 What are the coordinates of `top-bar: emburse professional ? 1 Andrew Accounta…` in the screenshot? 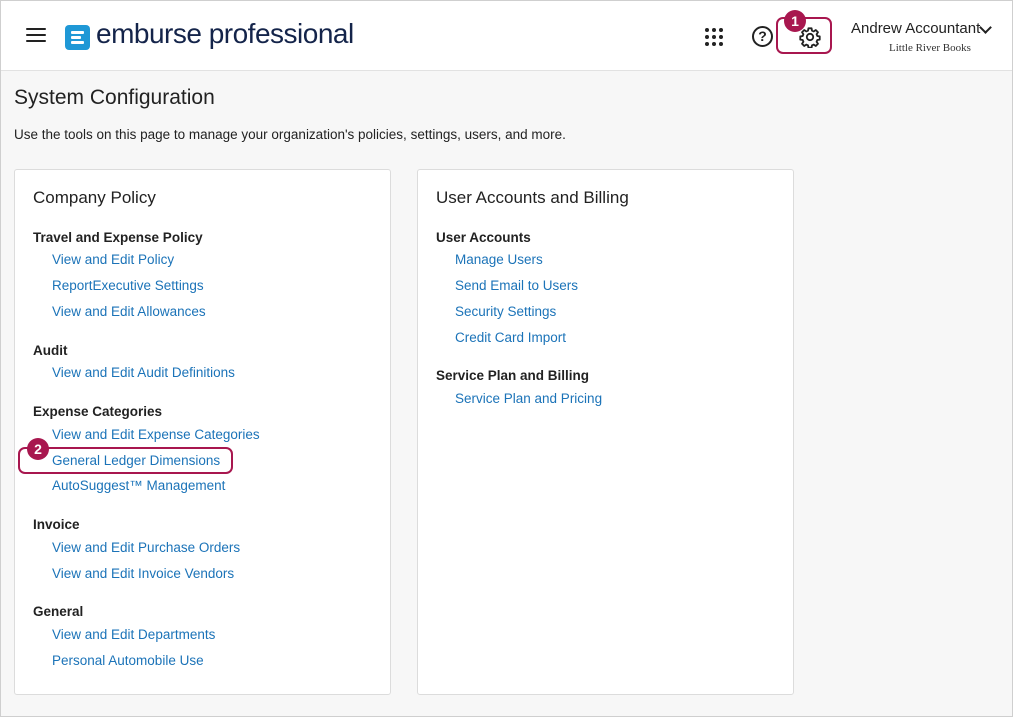 It's located at (506, 36).